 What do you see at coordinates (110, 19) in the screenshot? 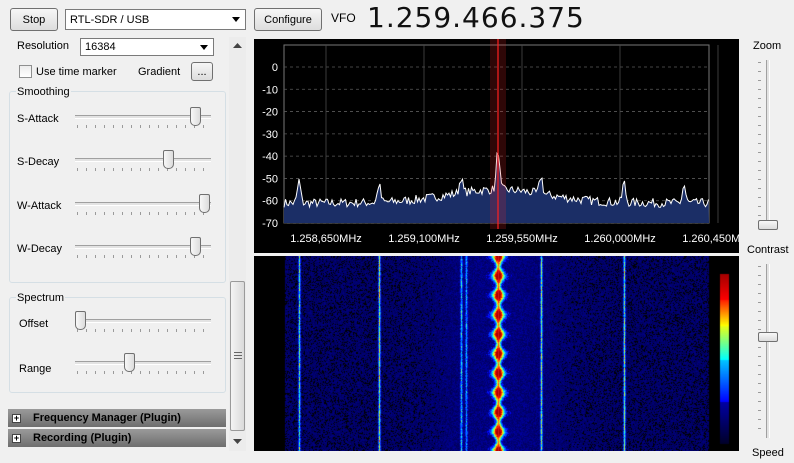
I see `source-select-value: RTL-SDR / USB` at bounding box center [110, 19].